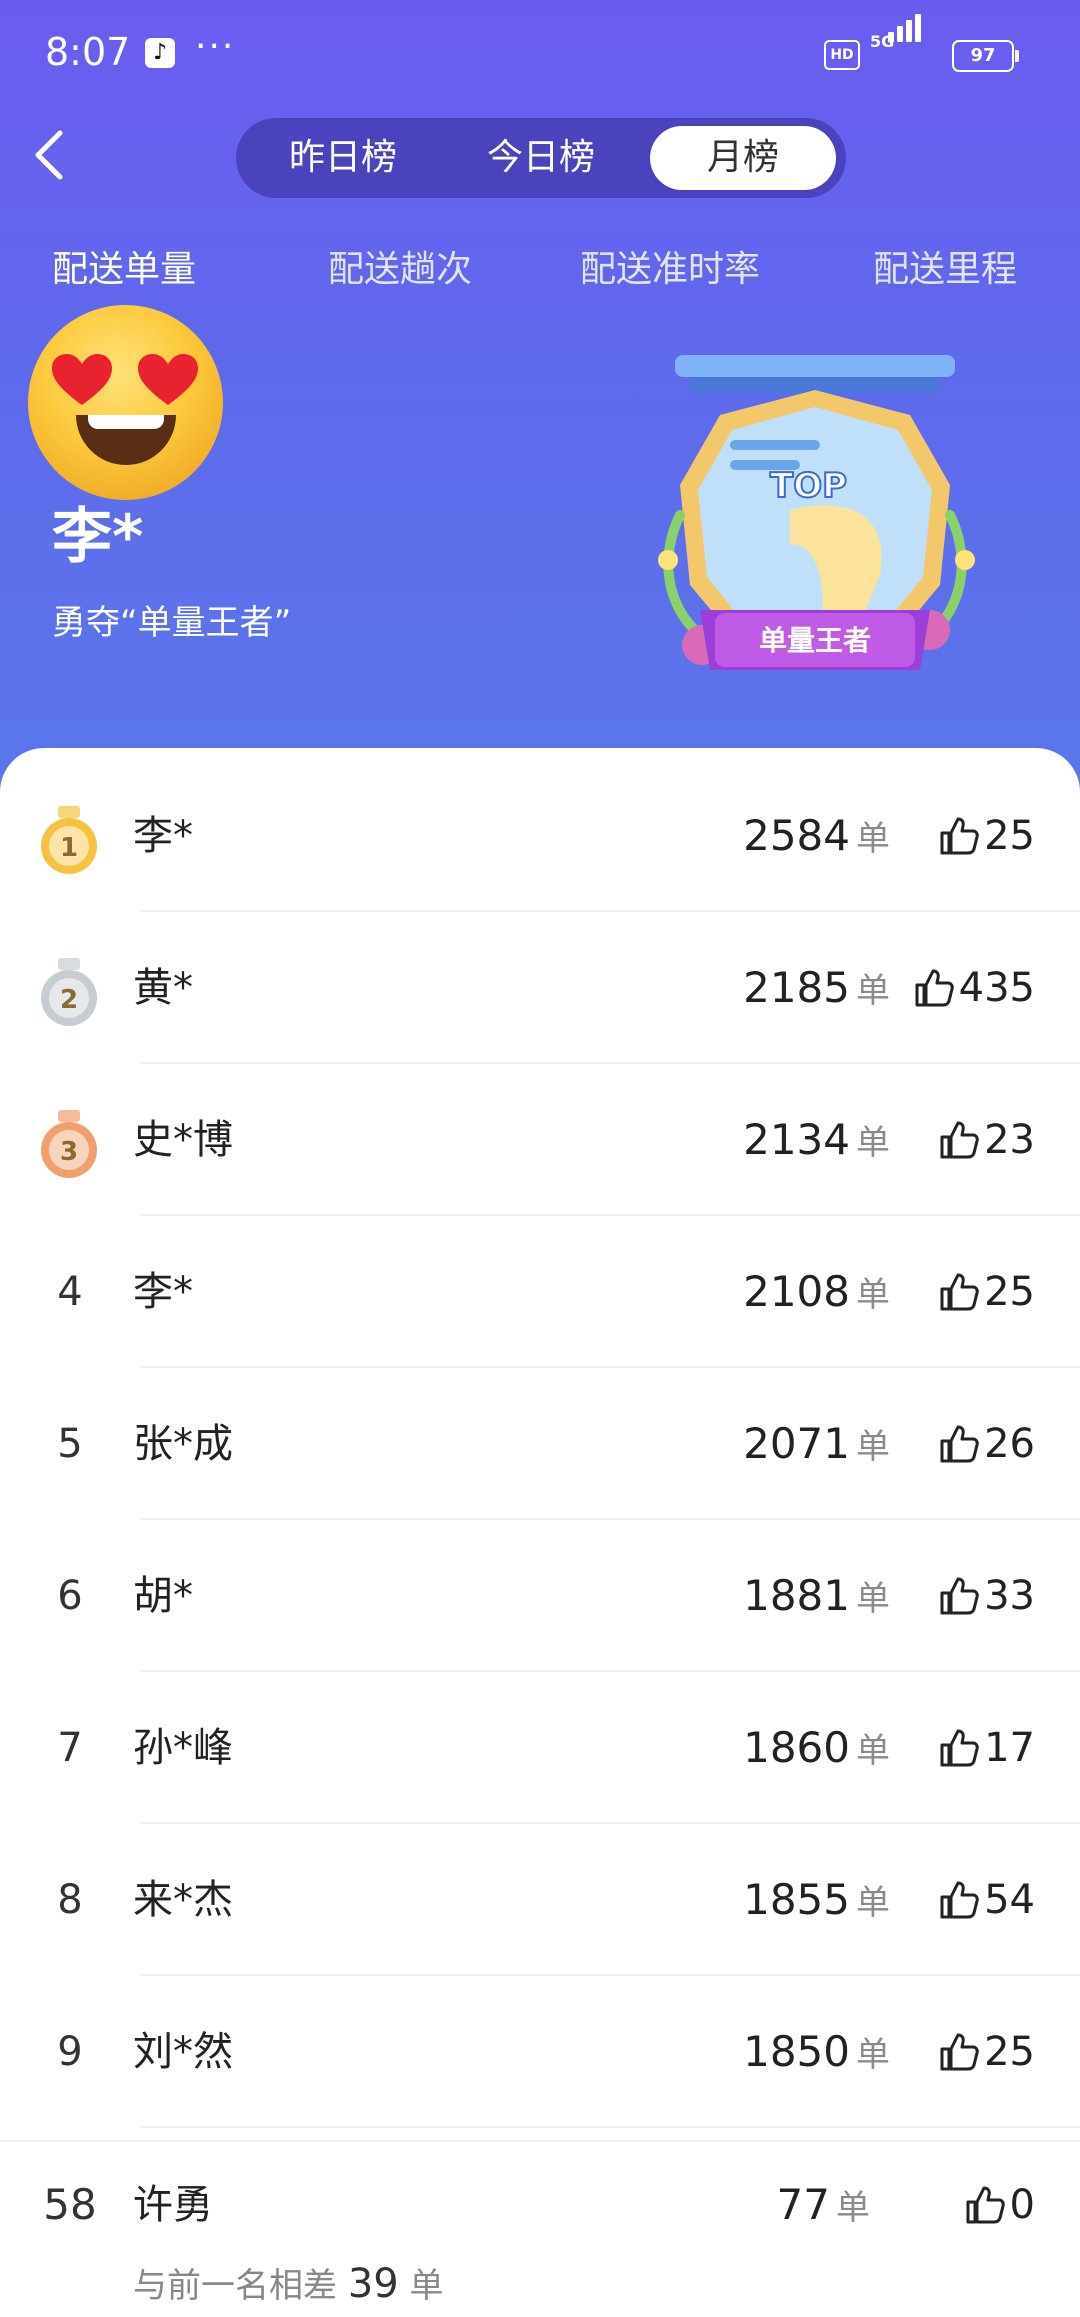 This screenshot has height=2317, width=1080. I want to click on like-button: 33, so click(986, 1596).